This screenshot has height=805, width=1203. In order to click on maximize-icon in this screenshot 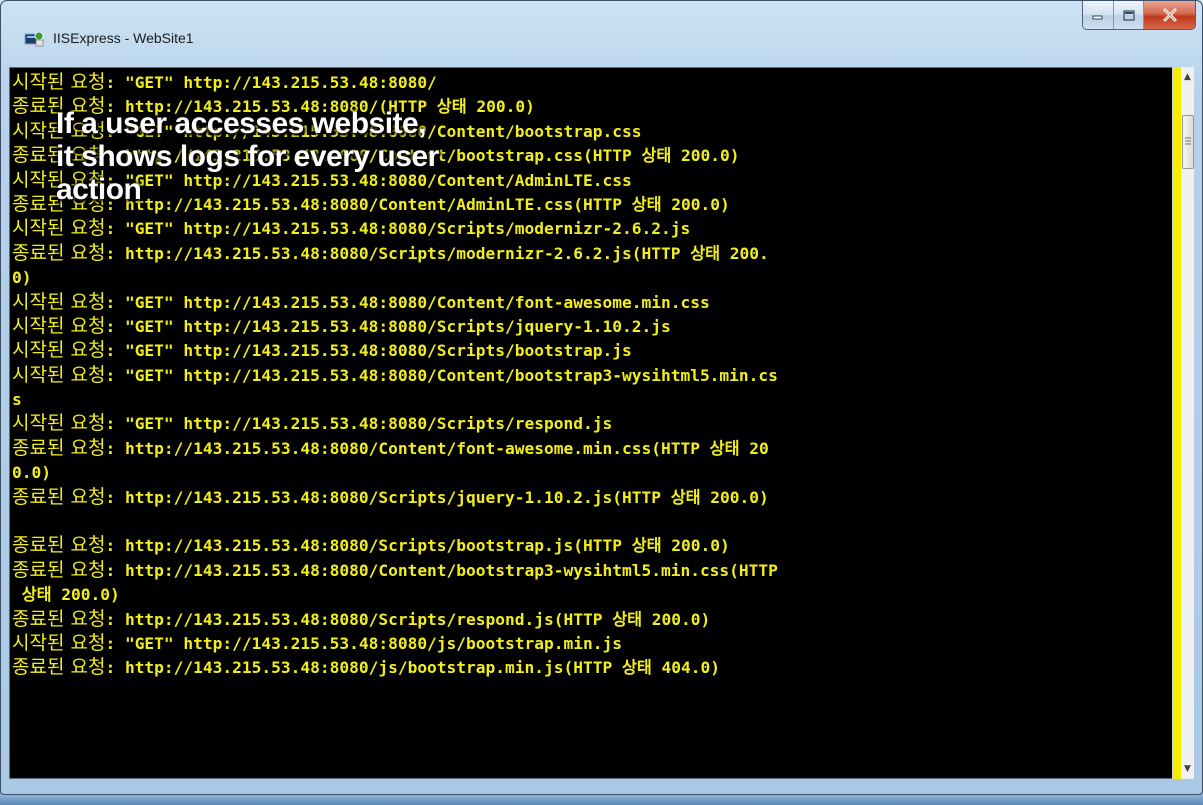, I will do `click(1128, 15)`.